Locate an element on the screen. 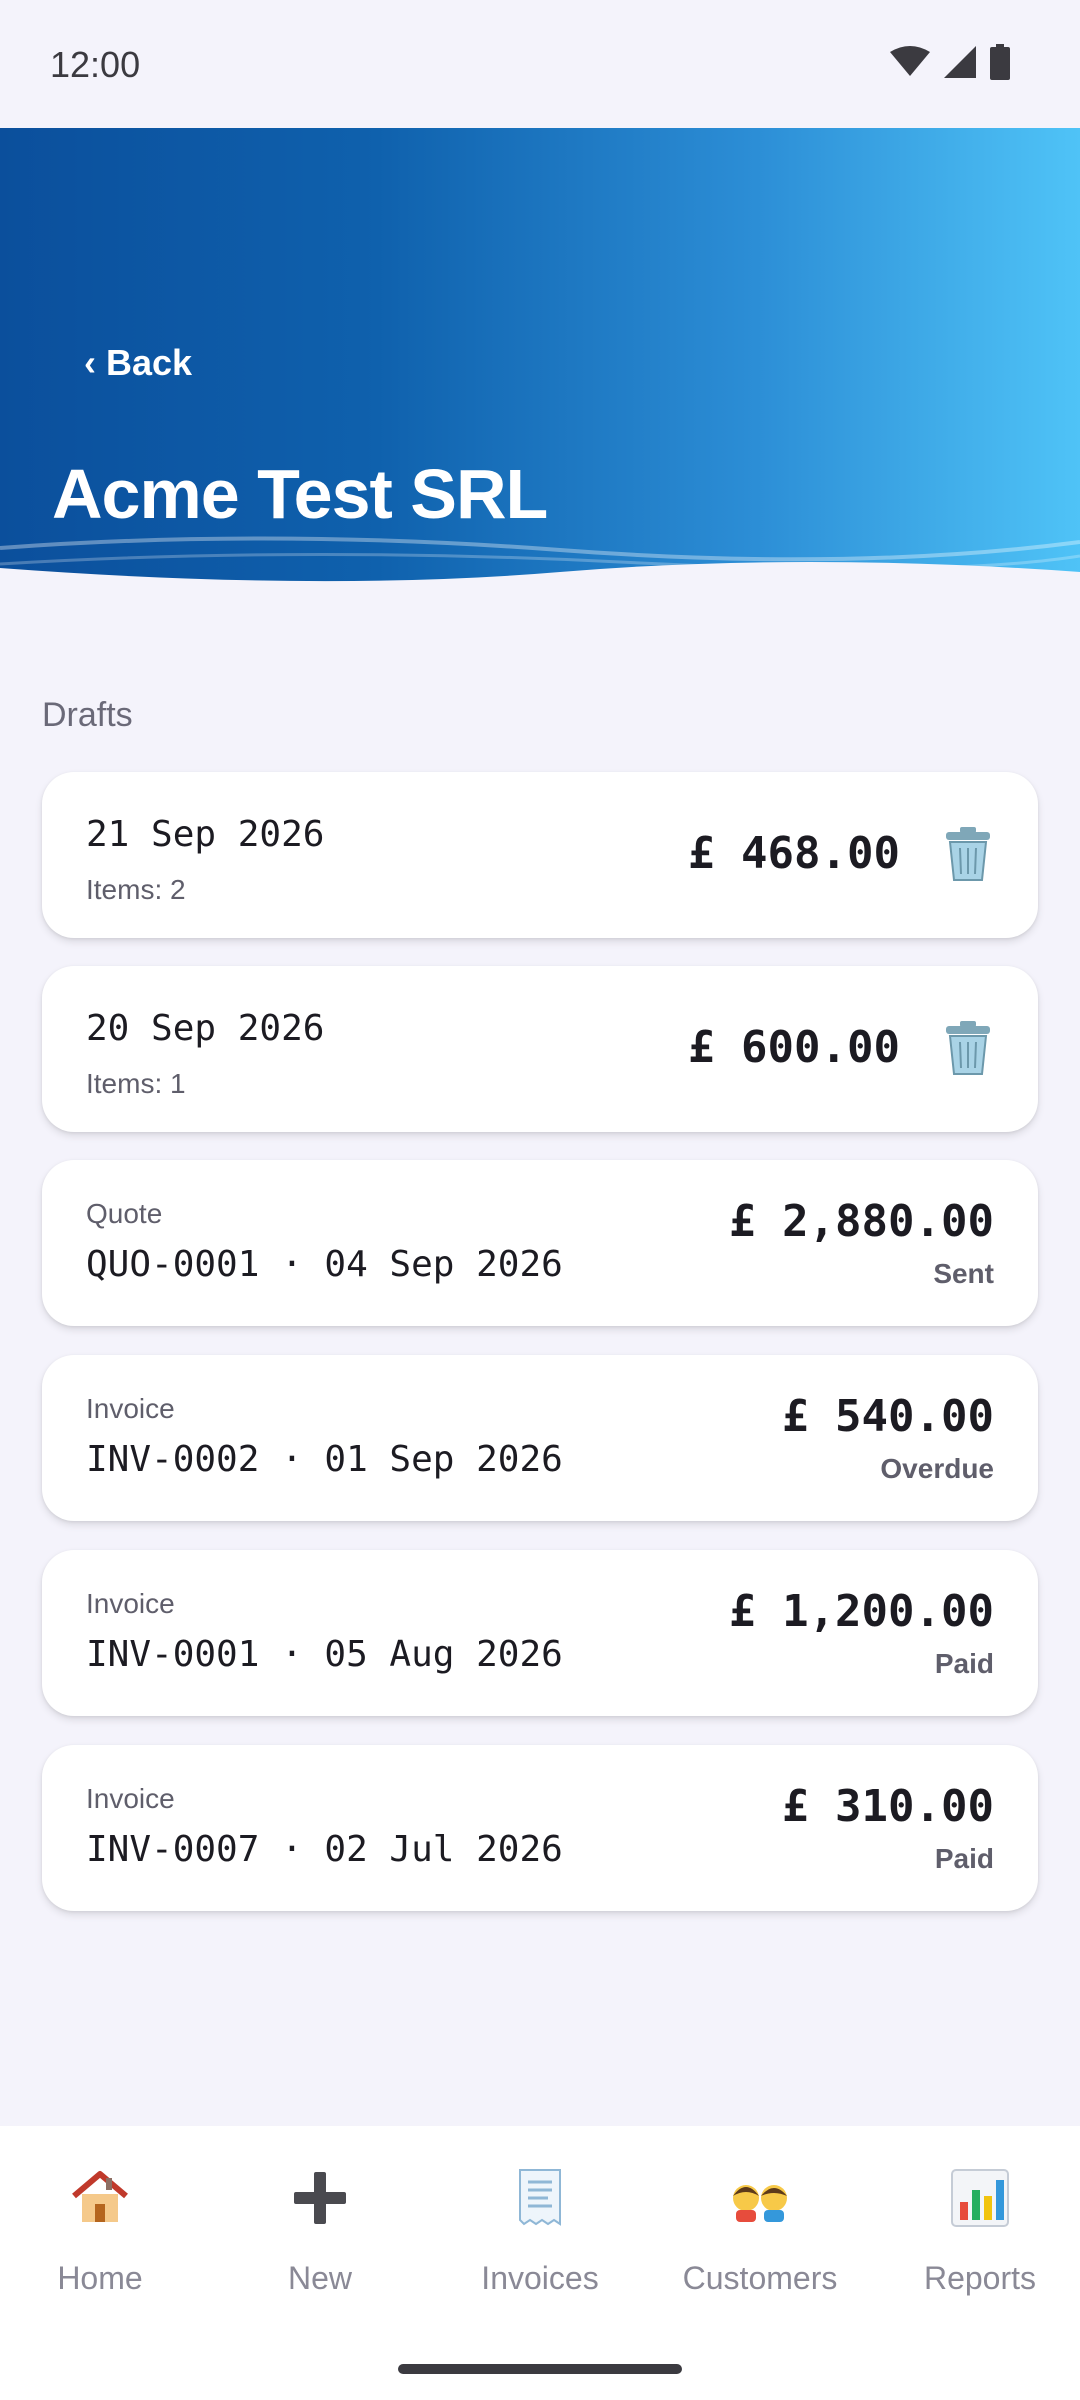 Image resolution: width=1080 pixels, height=2400 pixels. nav-item-home: Home is located at coordinates (100, 2241).